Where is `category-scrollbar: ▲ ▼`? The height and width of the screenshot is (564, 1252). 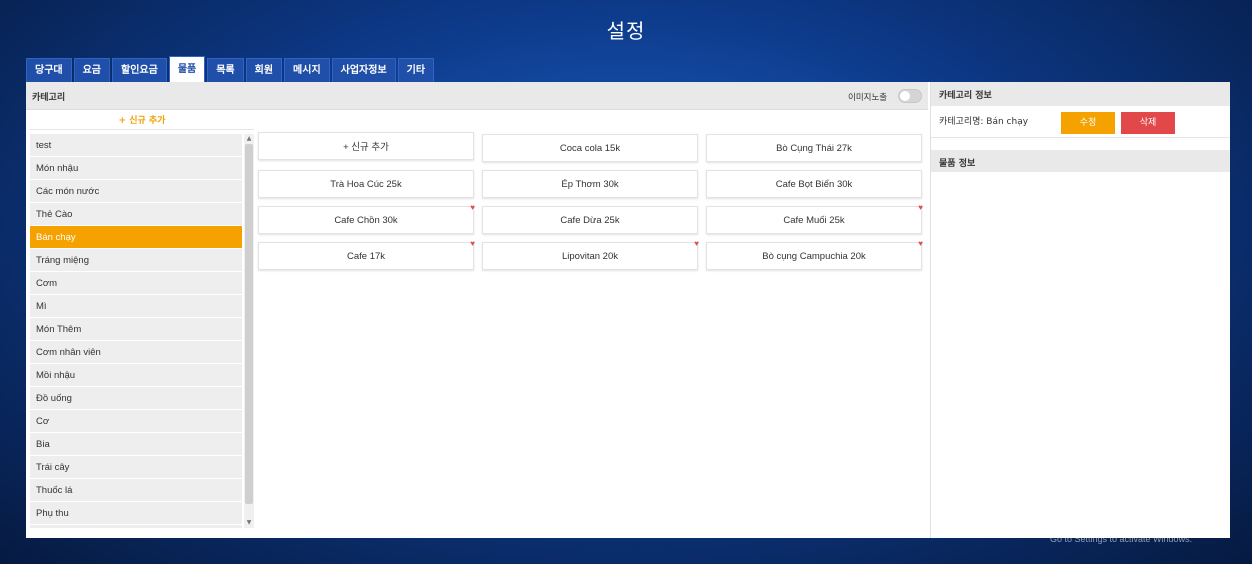 category-scrollbar: ▲ ▼ is located at coordinates (249, 331).